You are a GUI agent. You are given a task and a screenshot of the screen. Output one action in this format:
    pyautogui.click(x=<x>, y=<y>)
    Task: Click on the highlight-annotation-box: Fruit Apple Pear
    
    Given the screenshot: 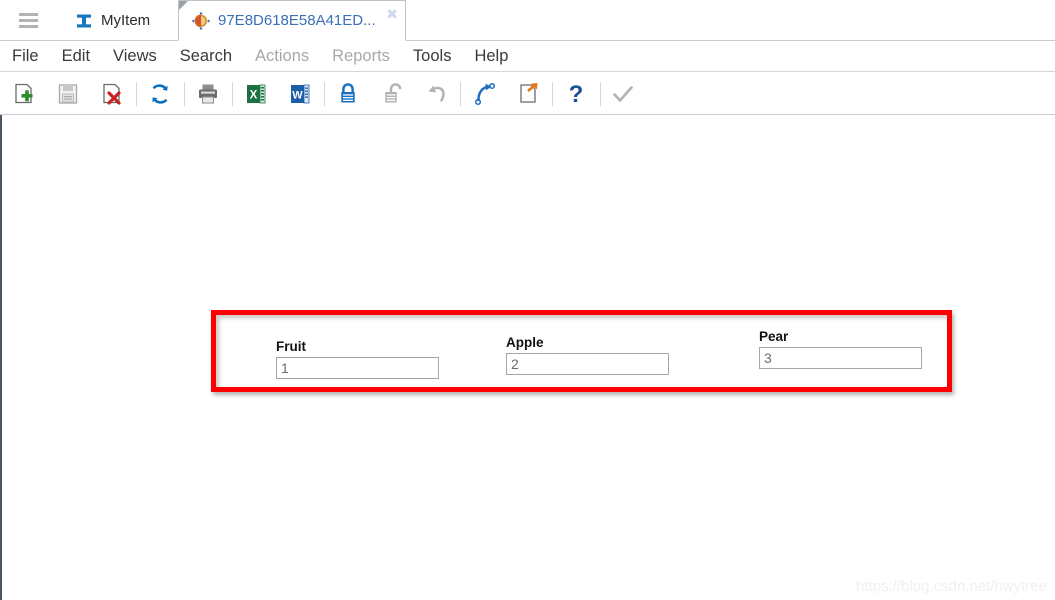 What is the action you would take?
    pyautogui.click(x=581, y=351)
    